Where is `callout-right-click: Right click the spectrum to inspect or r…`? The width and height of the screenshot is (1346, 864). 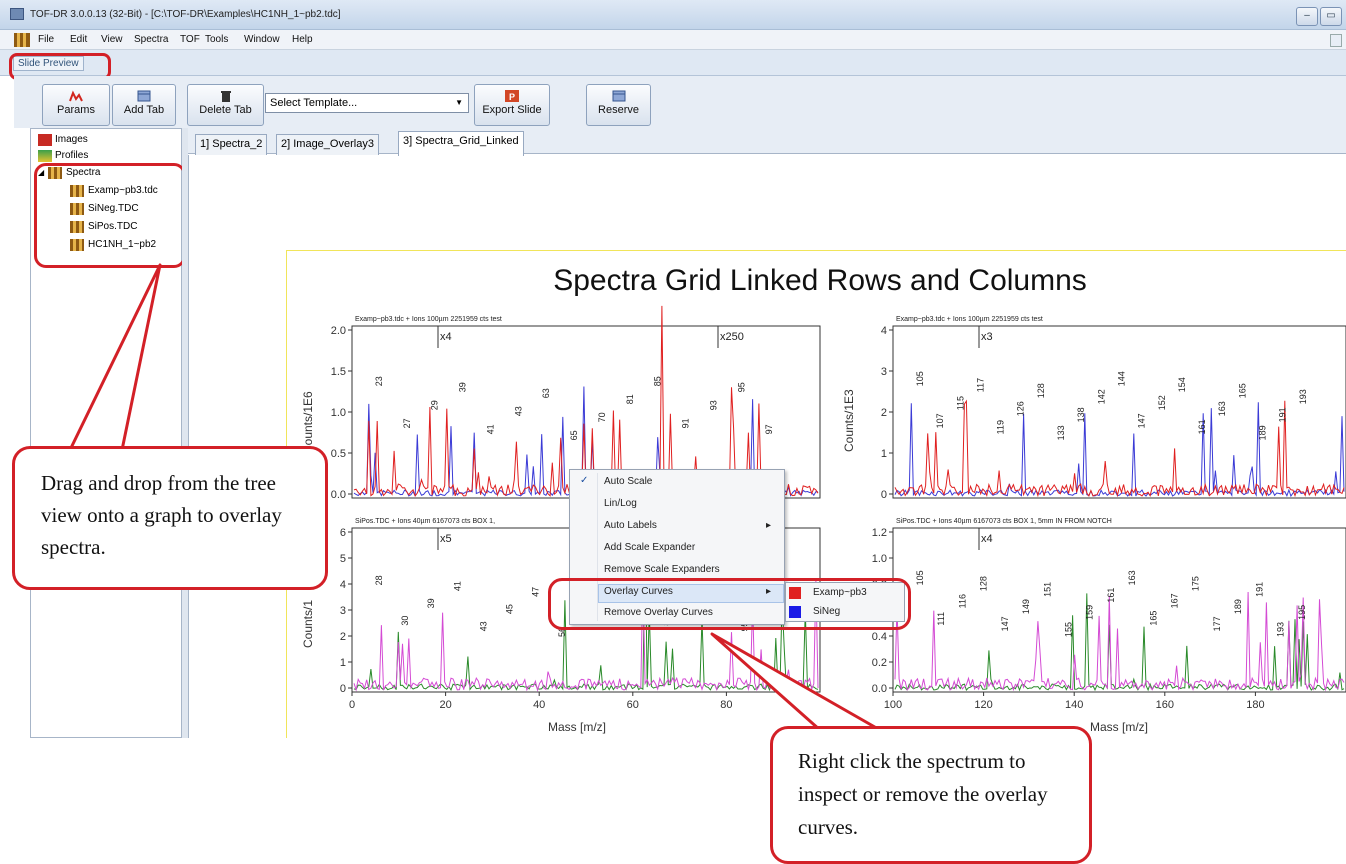 callout-right-click: Right click the spectrum to inspect or r… is located at coordinates (931, 795).